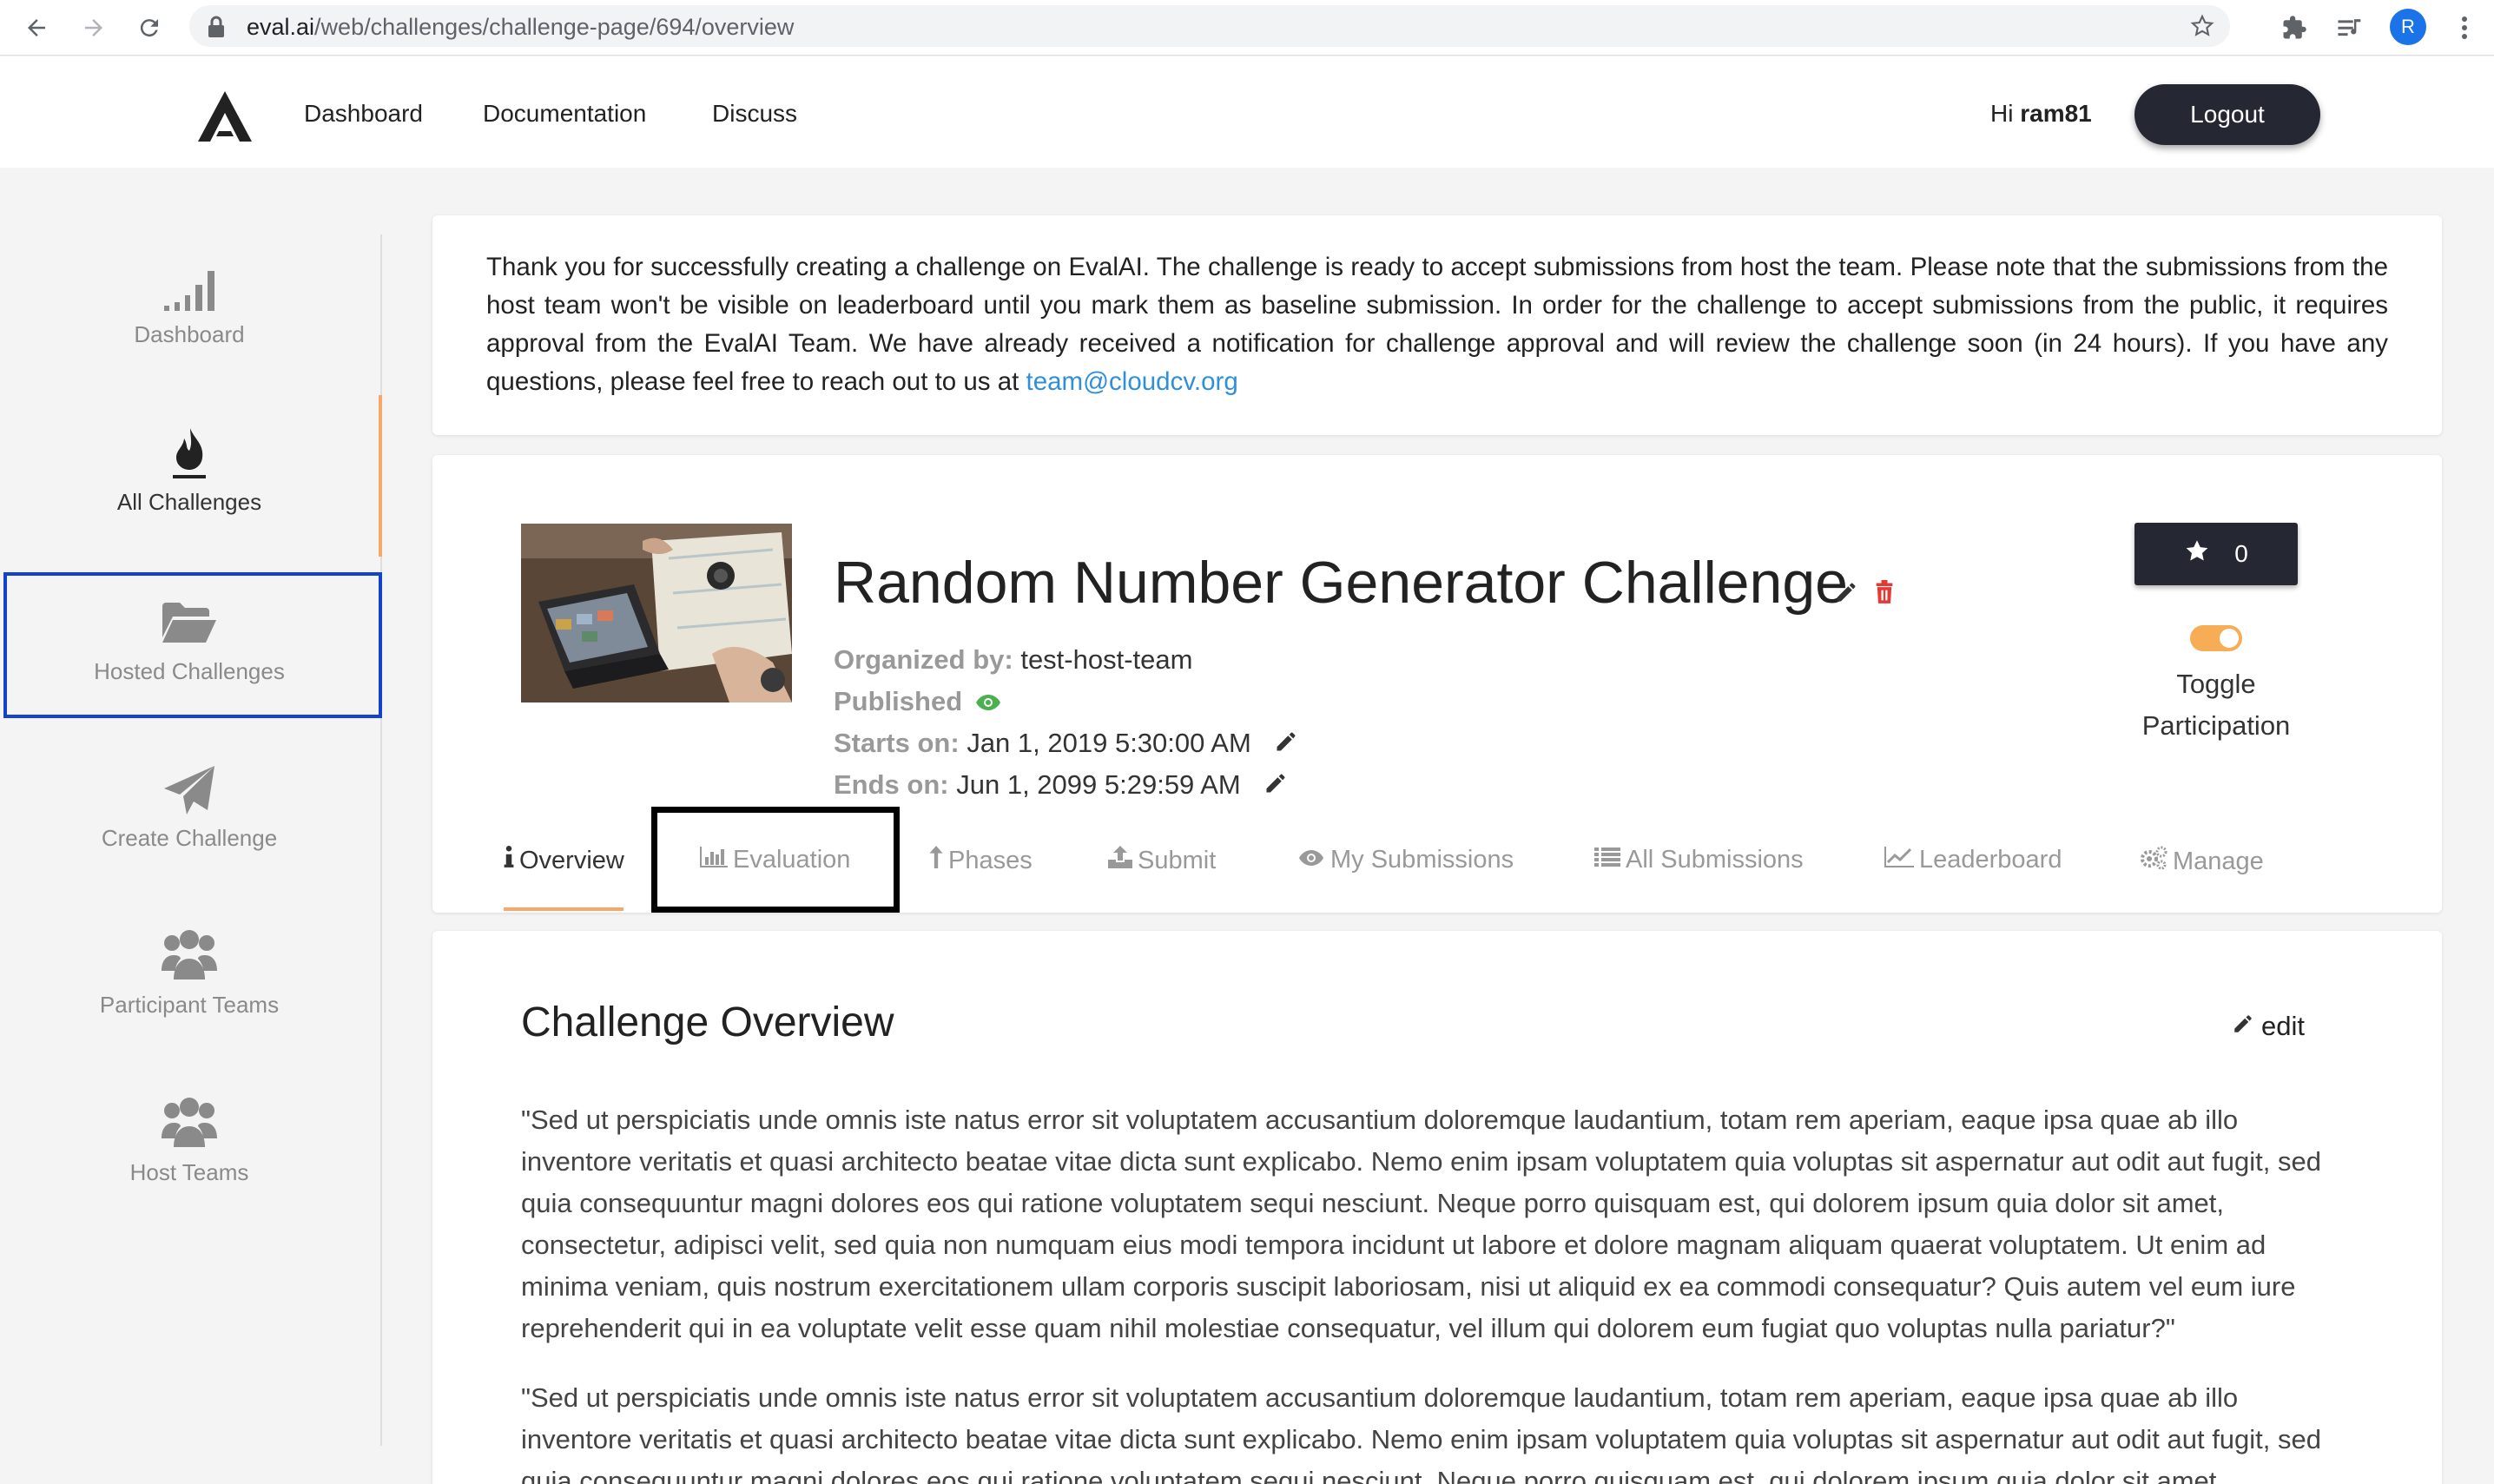 Image resolution: width=2494 pixels, height=1484 pixels. I want to click on paper-plane-icon, so click(190, 790).